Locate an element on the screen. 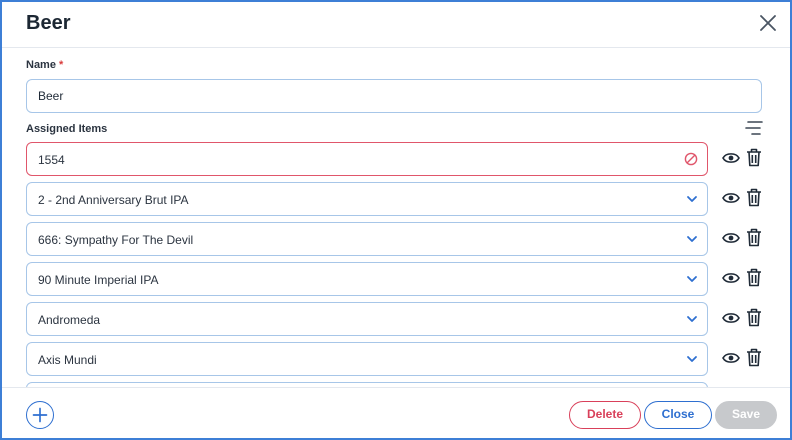 The image size is (792, 440). close-icon is located at coordinates (768, 23).